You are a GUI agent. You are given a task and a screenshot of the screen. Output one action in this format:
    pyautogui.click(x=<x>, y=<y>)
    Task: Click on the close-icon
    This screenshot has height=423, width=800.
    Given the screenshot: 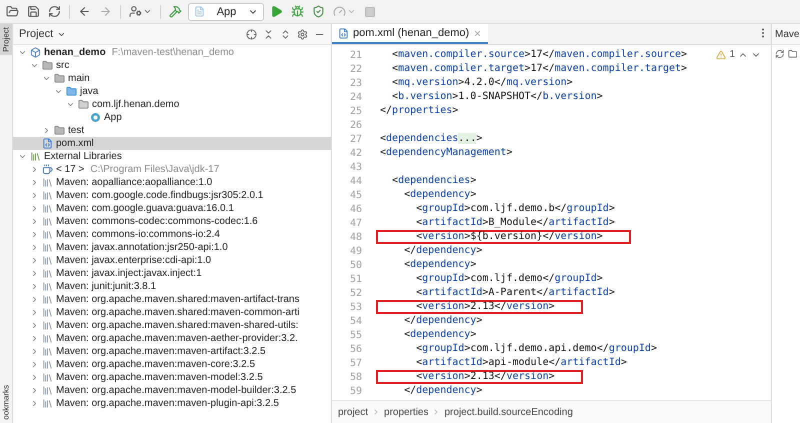 What is the action you would take?
    pyautogui.click(x=477, y=33)
    